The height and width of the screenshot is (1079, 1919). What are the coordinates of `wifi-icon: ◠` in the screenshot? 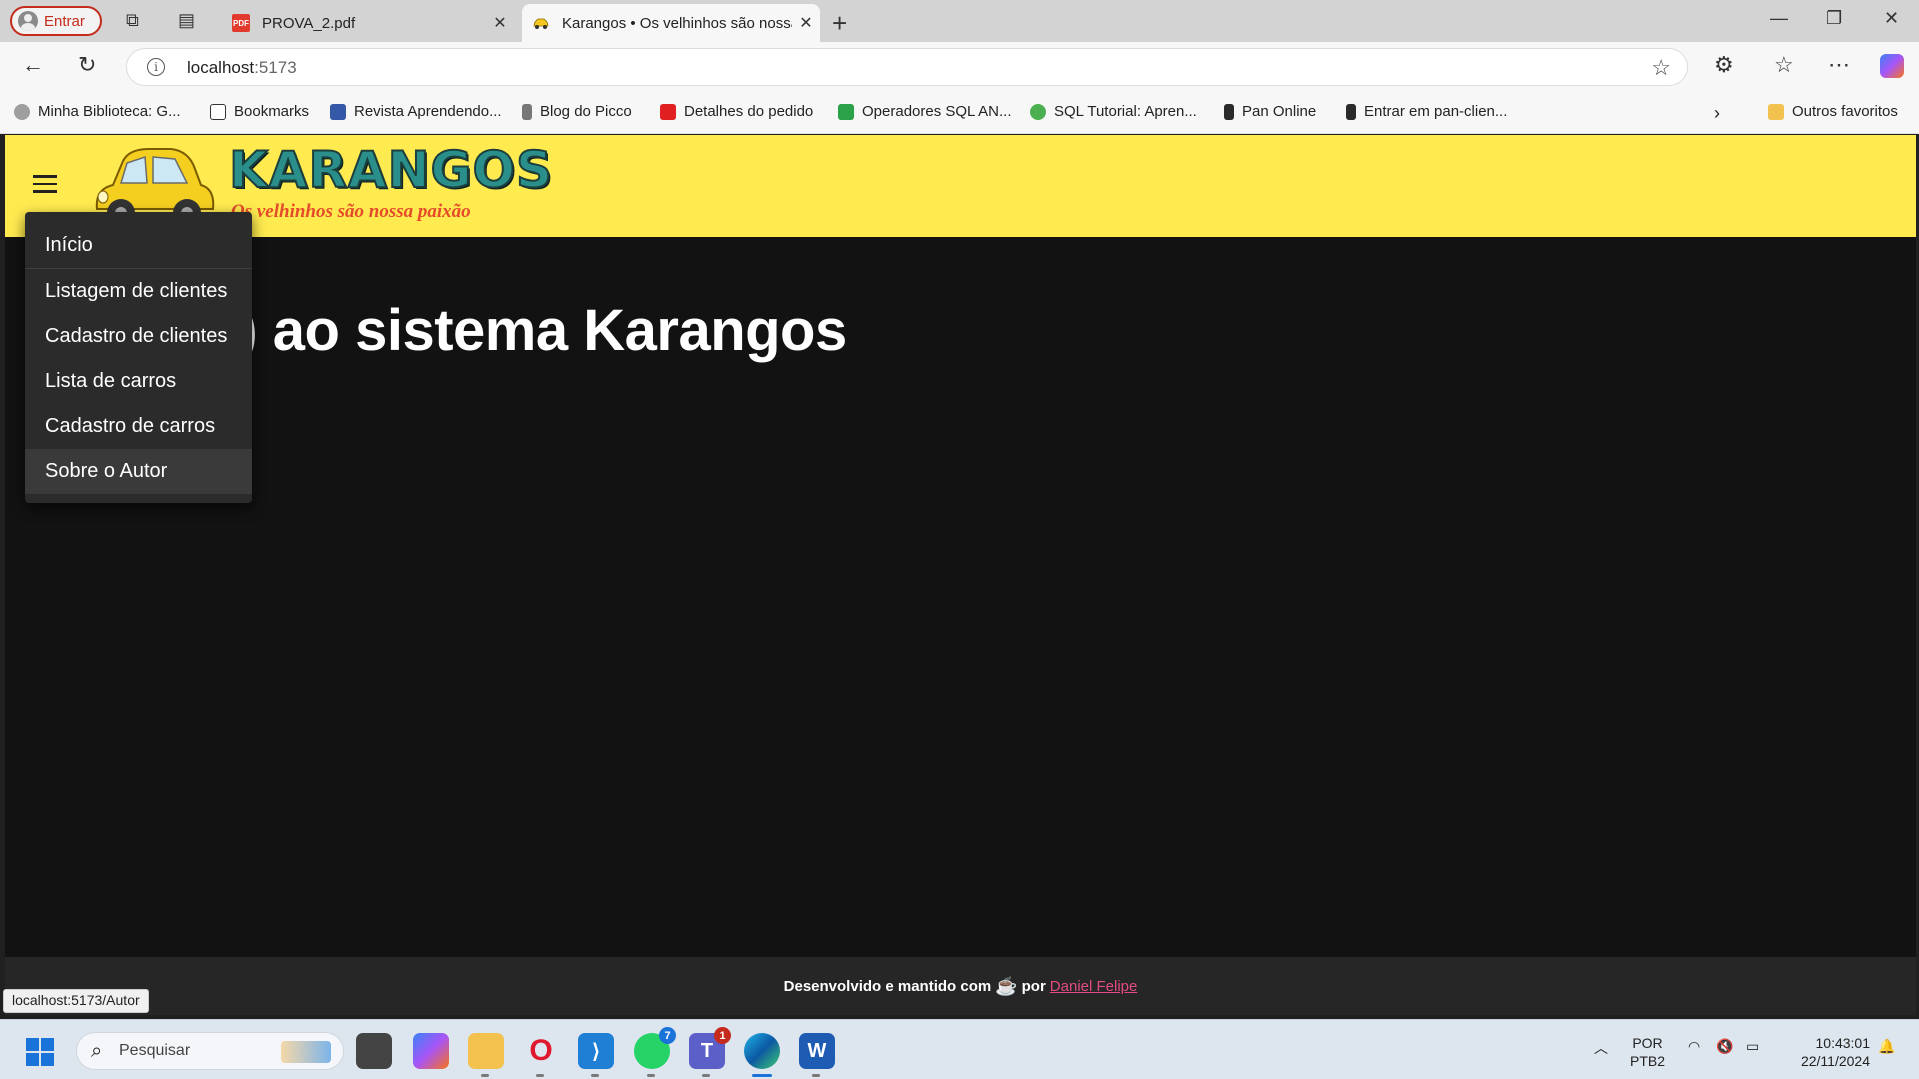 It's located at (1694, 1046).